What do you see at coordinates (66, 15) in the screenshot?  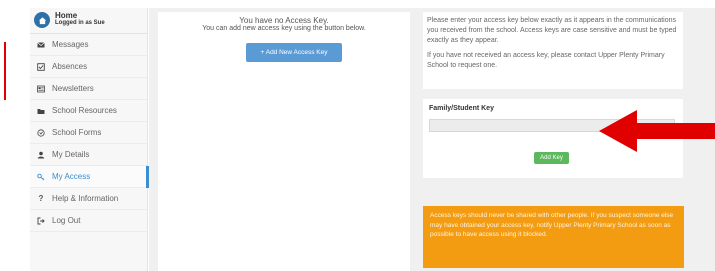 I see `home-title: Home` at bounding box center [66, 15].